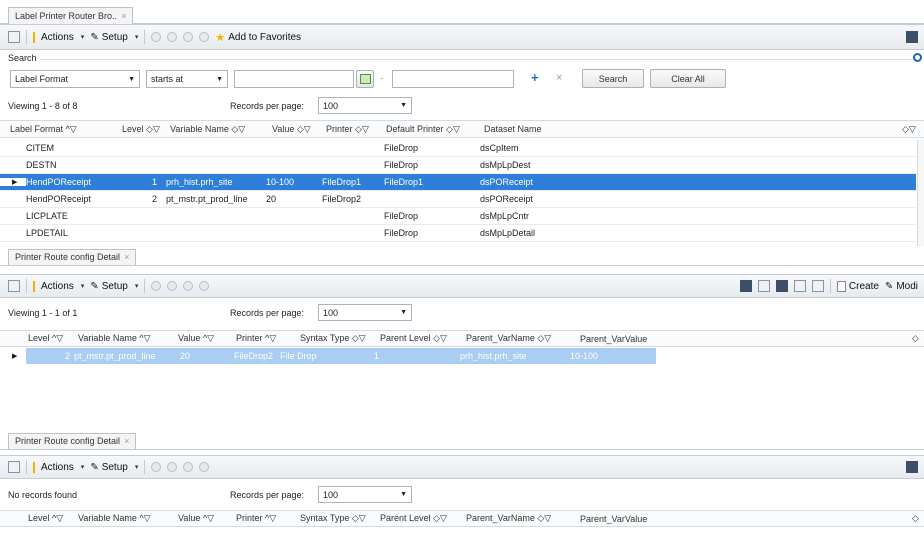 The height and width of the screenshot is (560, 924). I want to click on grid-view-icon, so click(745, 286).